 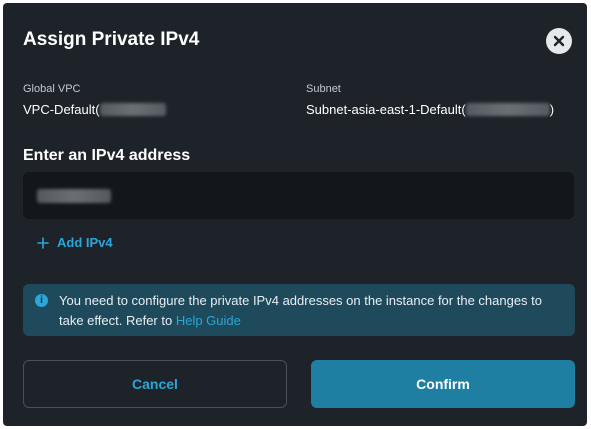 What do you see at coordinates (61, 109) in the screenshot?
I see `global-vpc-value-text: VPC-Default(` at bounding box center [61, 109].